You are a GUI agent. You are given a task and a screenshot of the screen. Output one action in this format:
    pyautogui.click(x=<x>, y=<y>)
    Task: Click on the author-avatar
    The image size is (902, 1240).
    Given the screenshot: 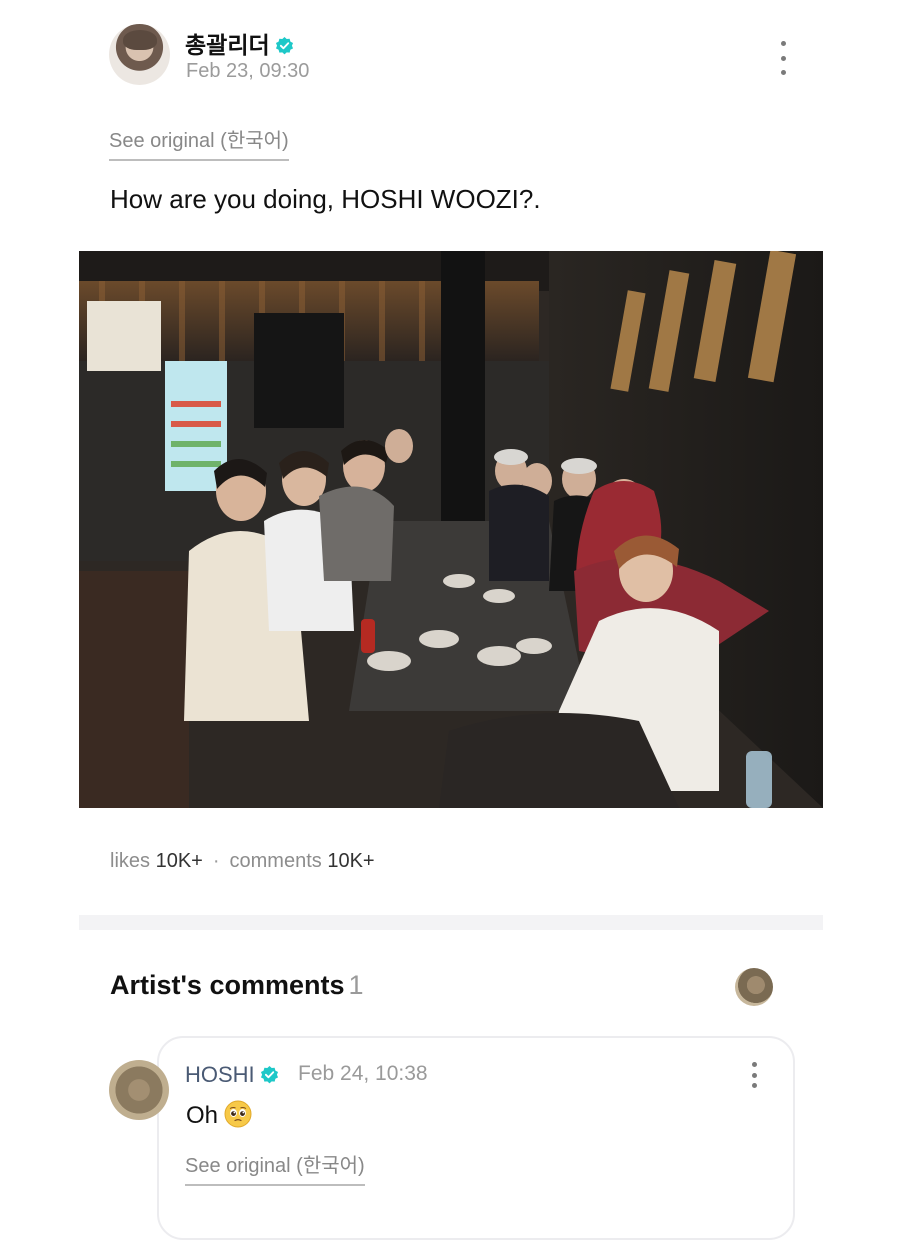 What is the action you would take?
    pyautogui.click(x=139, y=54)
    